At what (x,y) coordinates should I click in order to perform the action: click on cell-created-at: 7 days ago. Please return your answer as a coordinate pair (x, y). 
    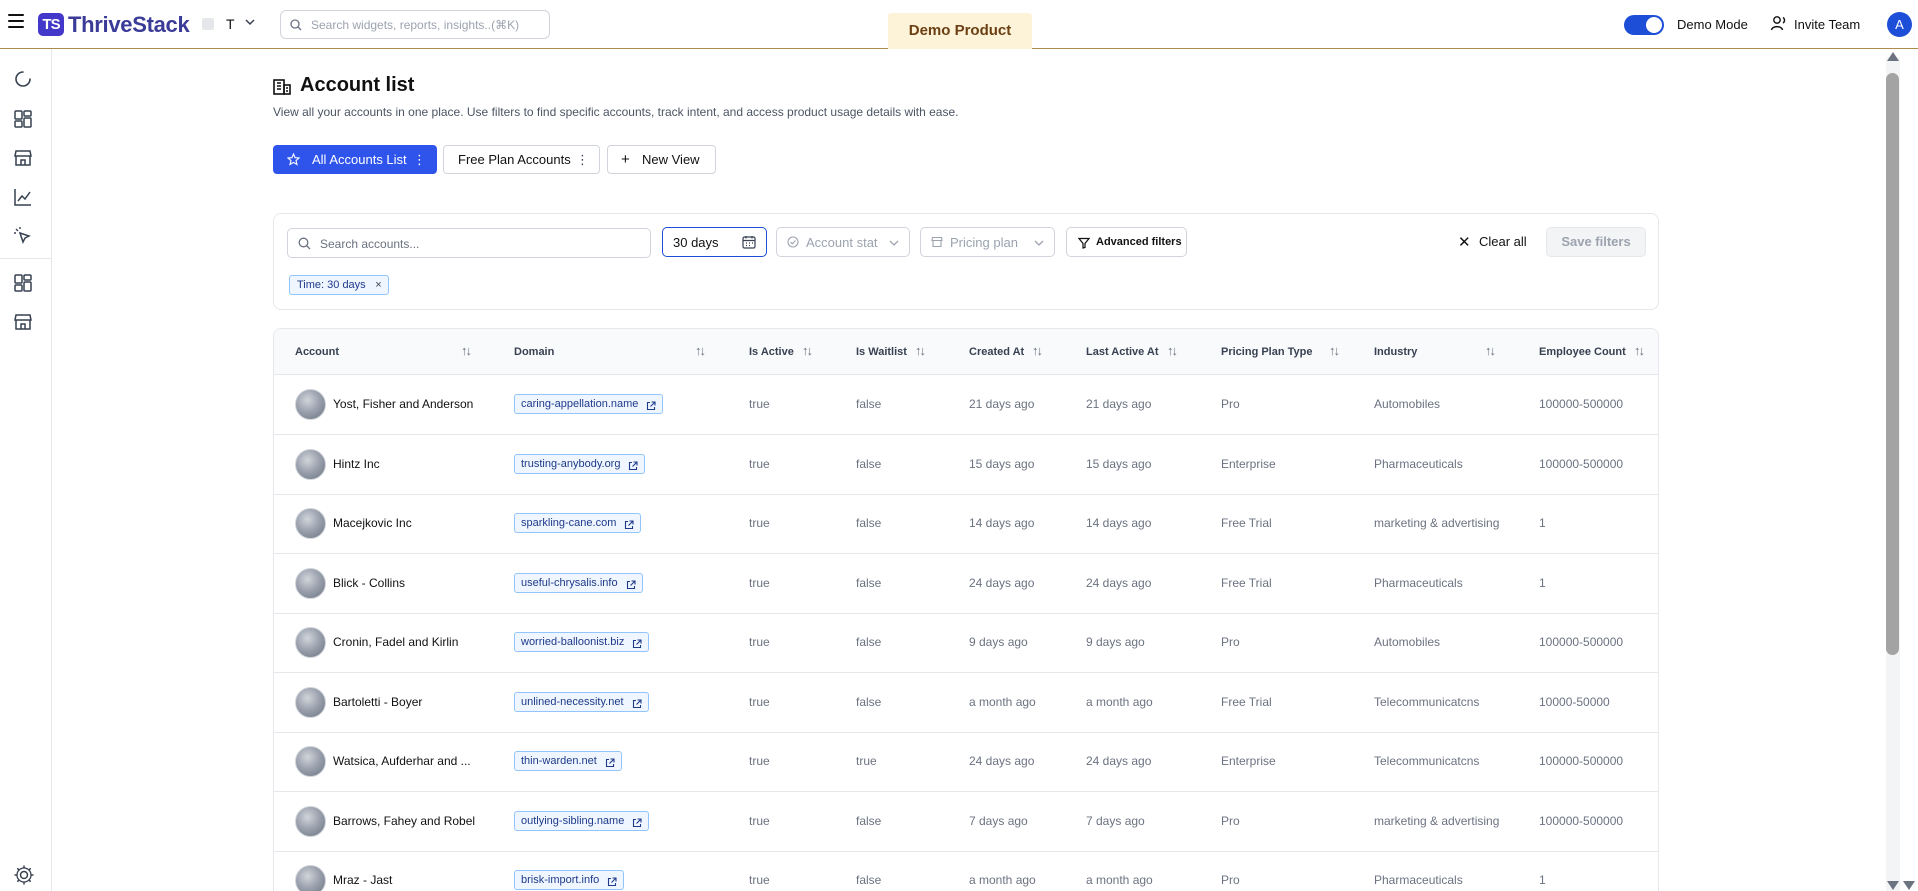
    Looking at the image, I should click on (998, 820).